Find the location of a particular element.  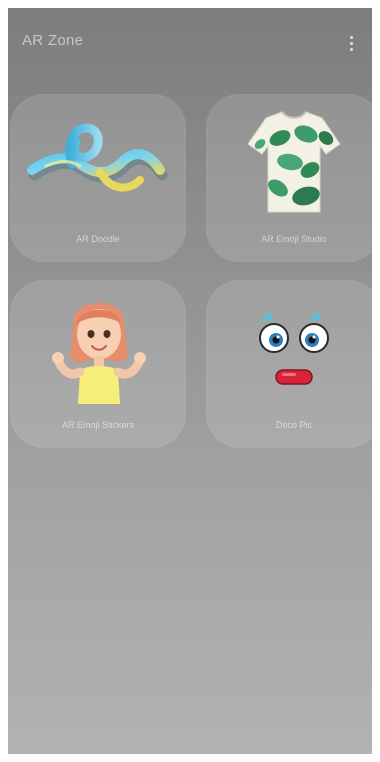

tile-deco-pic: Deco Pic is located at coordinates (289, 364).